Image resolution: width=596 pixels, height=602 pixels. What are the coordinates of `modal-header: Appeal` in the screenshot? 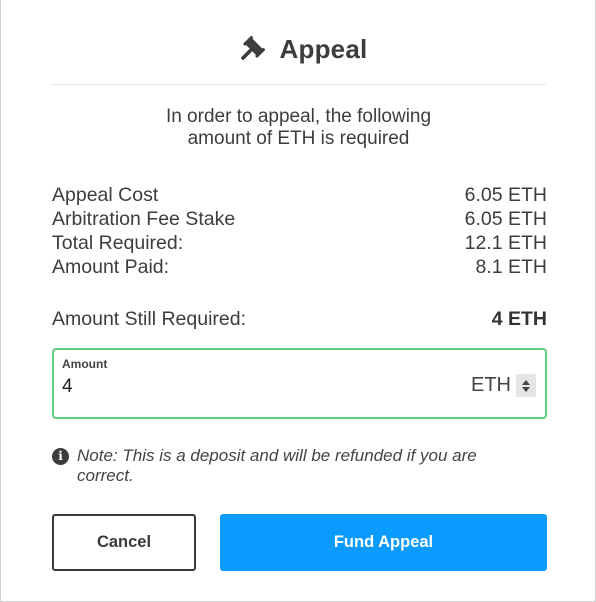 It's located at (298, 57).